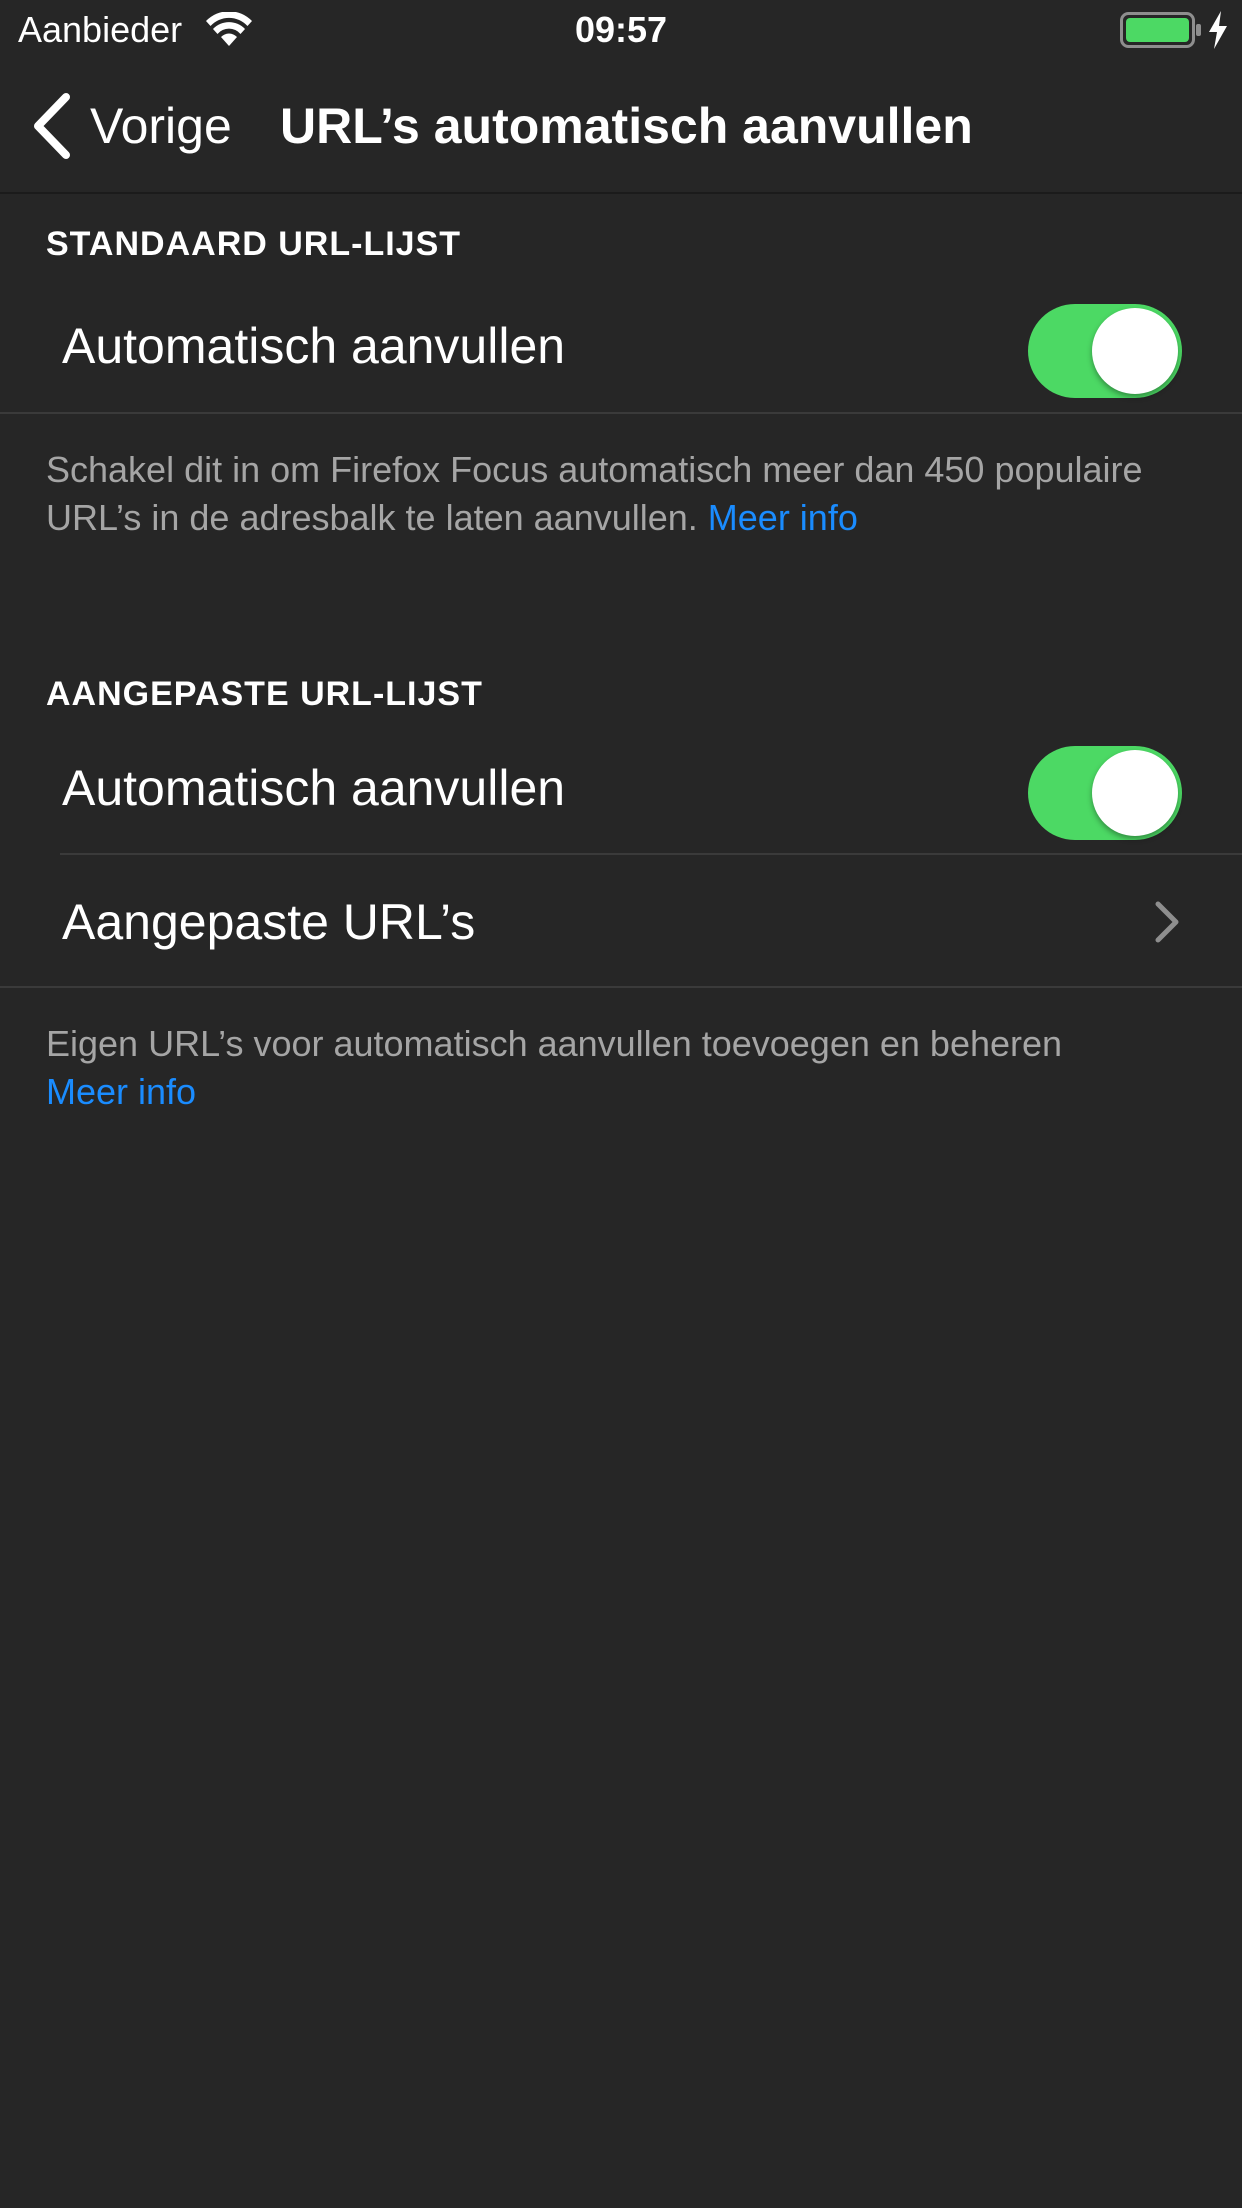 This screenshot has width=1242, height=2208. I want to click on back-button-label: Vorige, so click(161, 126).